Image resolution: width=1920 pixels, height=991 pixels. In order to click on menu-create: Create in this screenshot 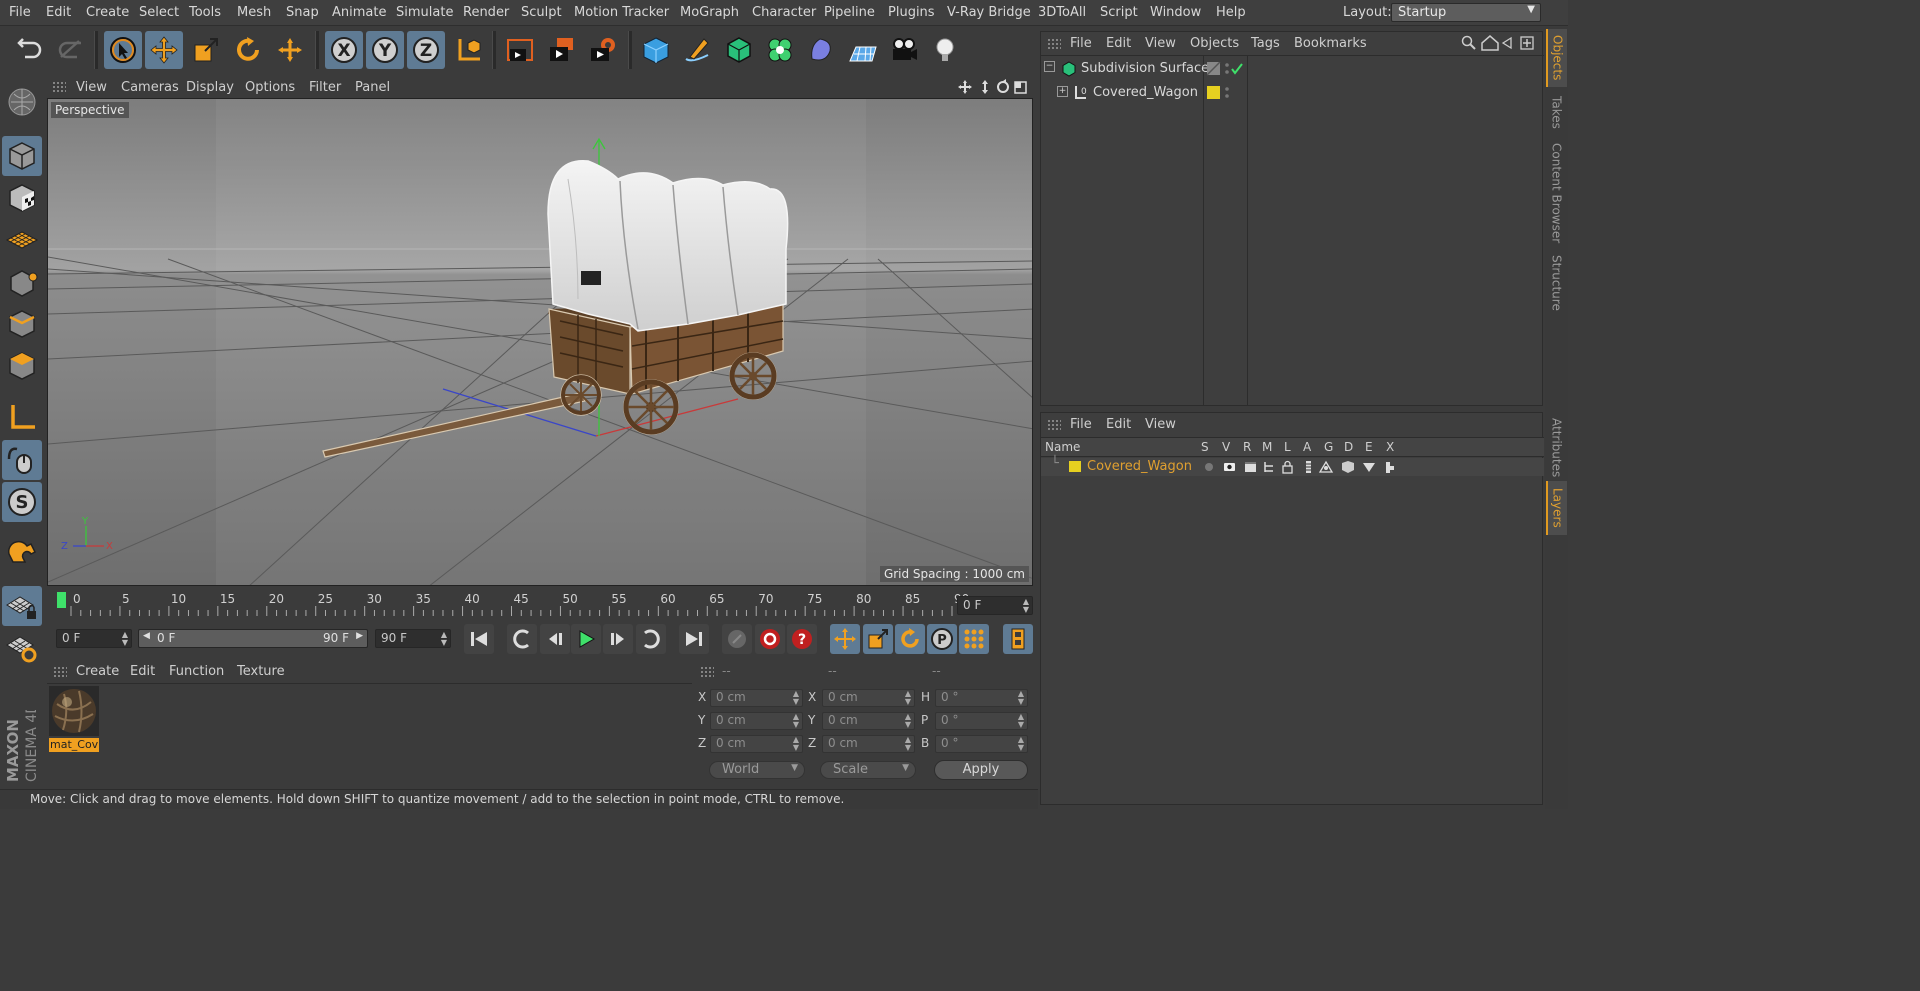, I will do `click(107, 12)`.